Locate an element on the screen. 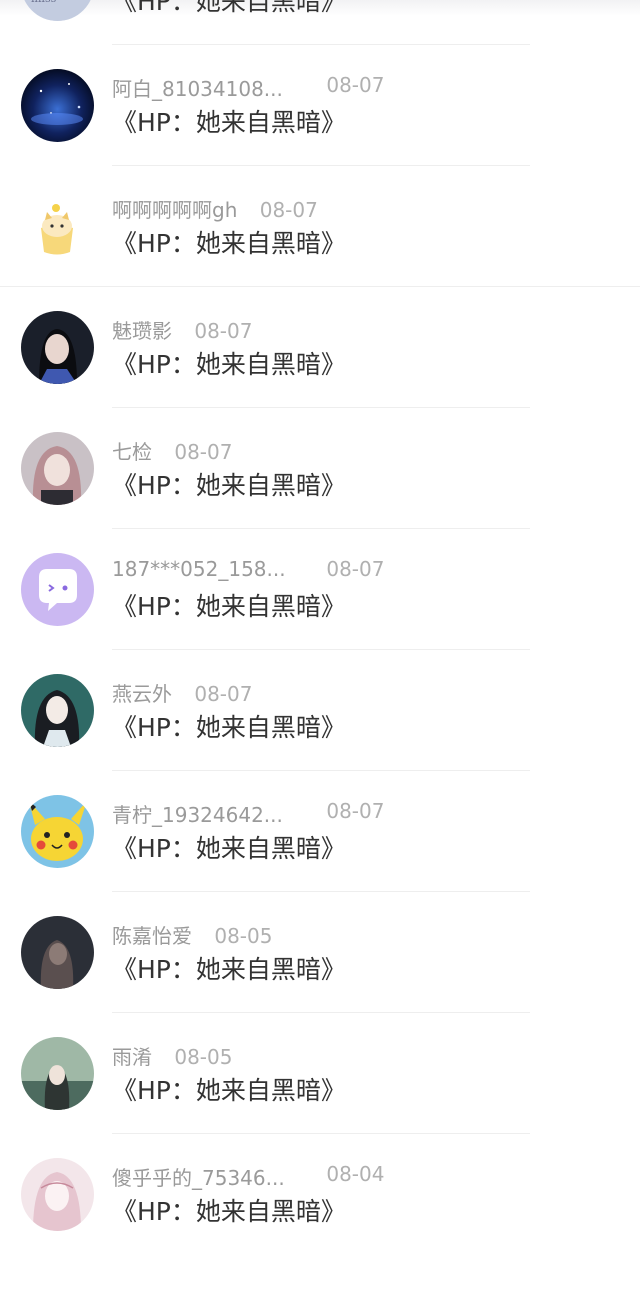  winter-art-avatar-icon: miss ω is located at coordinates (57, 10).